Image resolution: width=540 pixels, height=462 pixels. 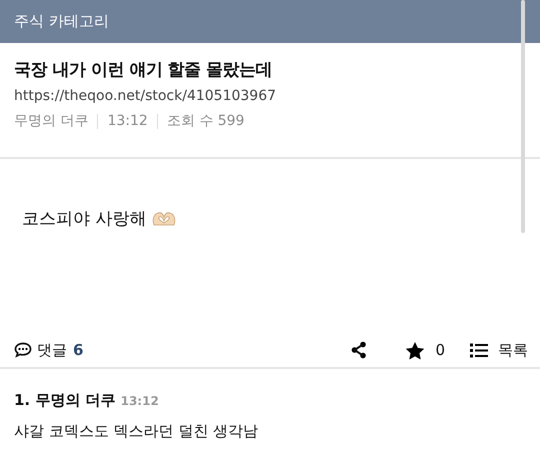 What do you see at coordinates (205, 121) in the screenshot?
I see `view-count: 조회 수 599` at bounding box center [205, 121].